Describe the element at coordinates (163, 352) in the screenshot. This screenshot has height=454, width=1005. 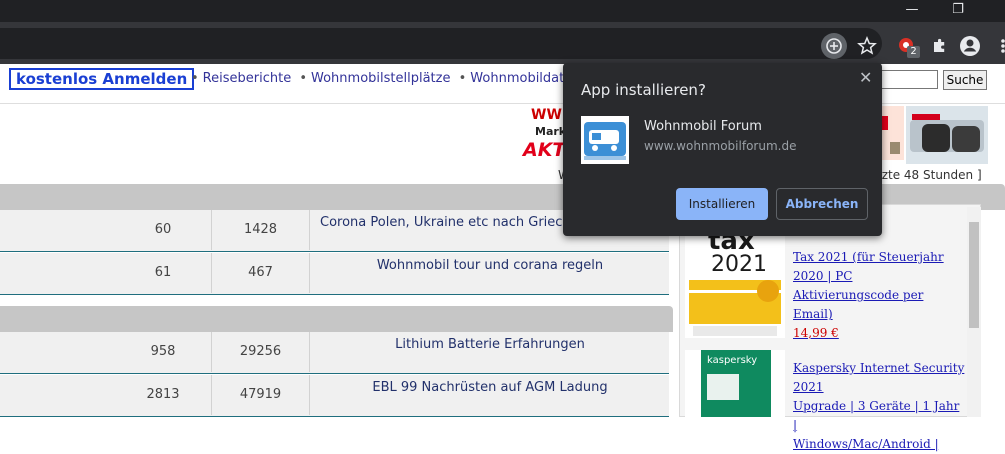
I see `replies-count: 958` at that location.